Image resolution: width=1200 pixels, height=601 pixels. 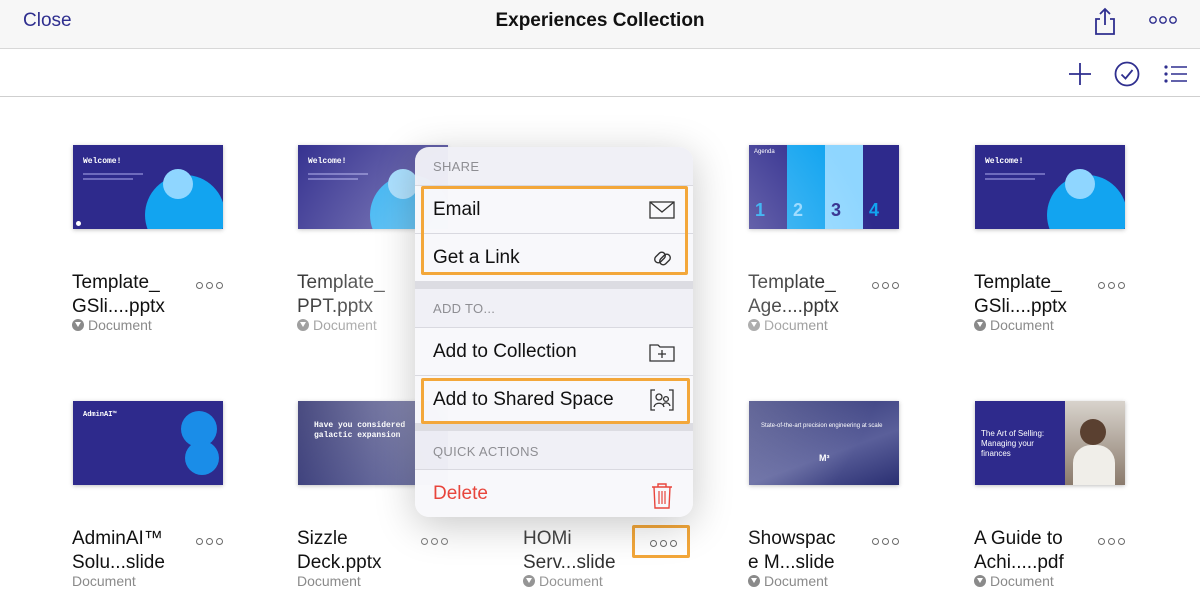 What do you see at coordinates (118, 550) in the screenshot?
I see `item-name: AdminAI™ Solu...slide` at bounding box center [118, 550].